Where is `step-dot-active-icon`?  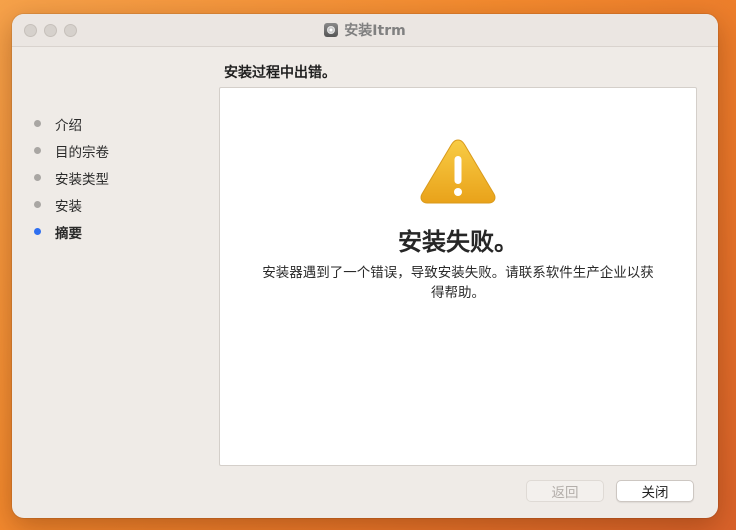
step-dot-active-icon is located at coordinates (37, 231).